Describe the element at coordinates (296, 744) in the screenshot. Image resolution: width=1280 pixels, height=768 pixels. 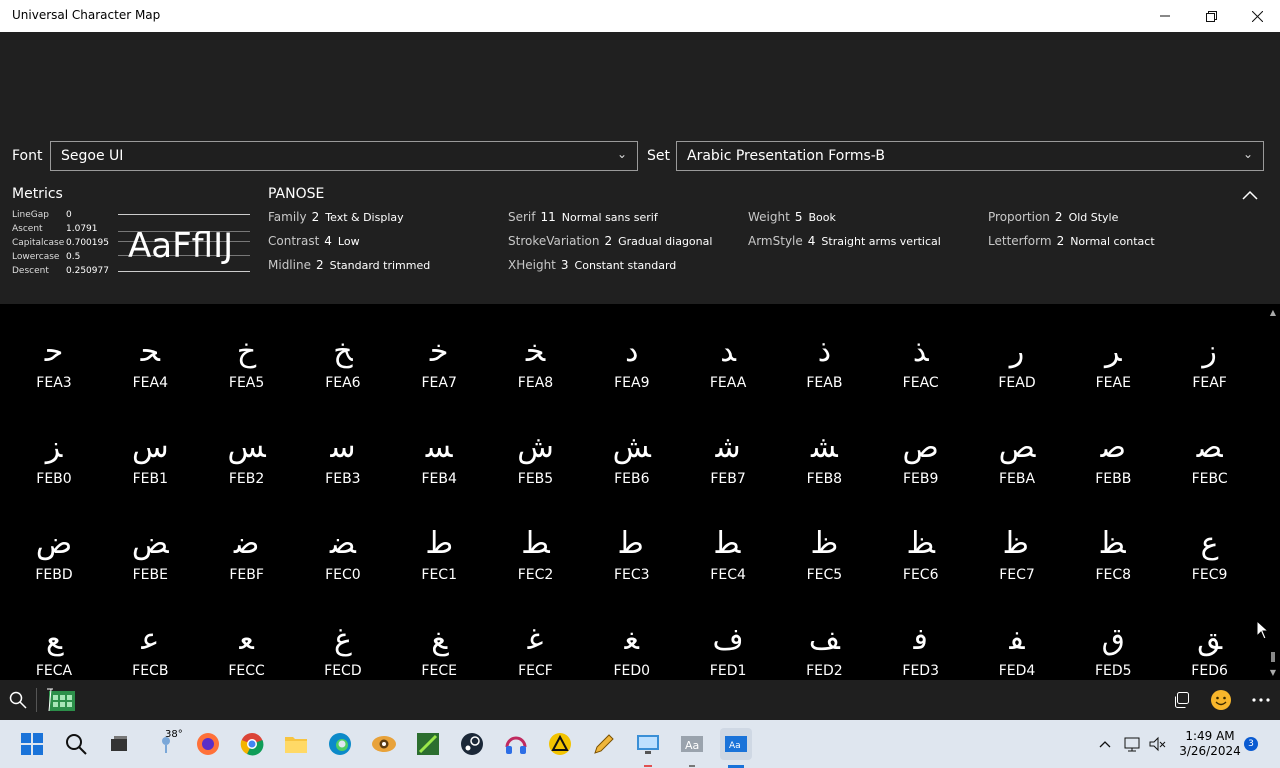
I see `file-explorer-button` at that location.